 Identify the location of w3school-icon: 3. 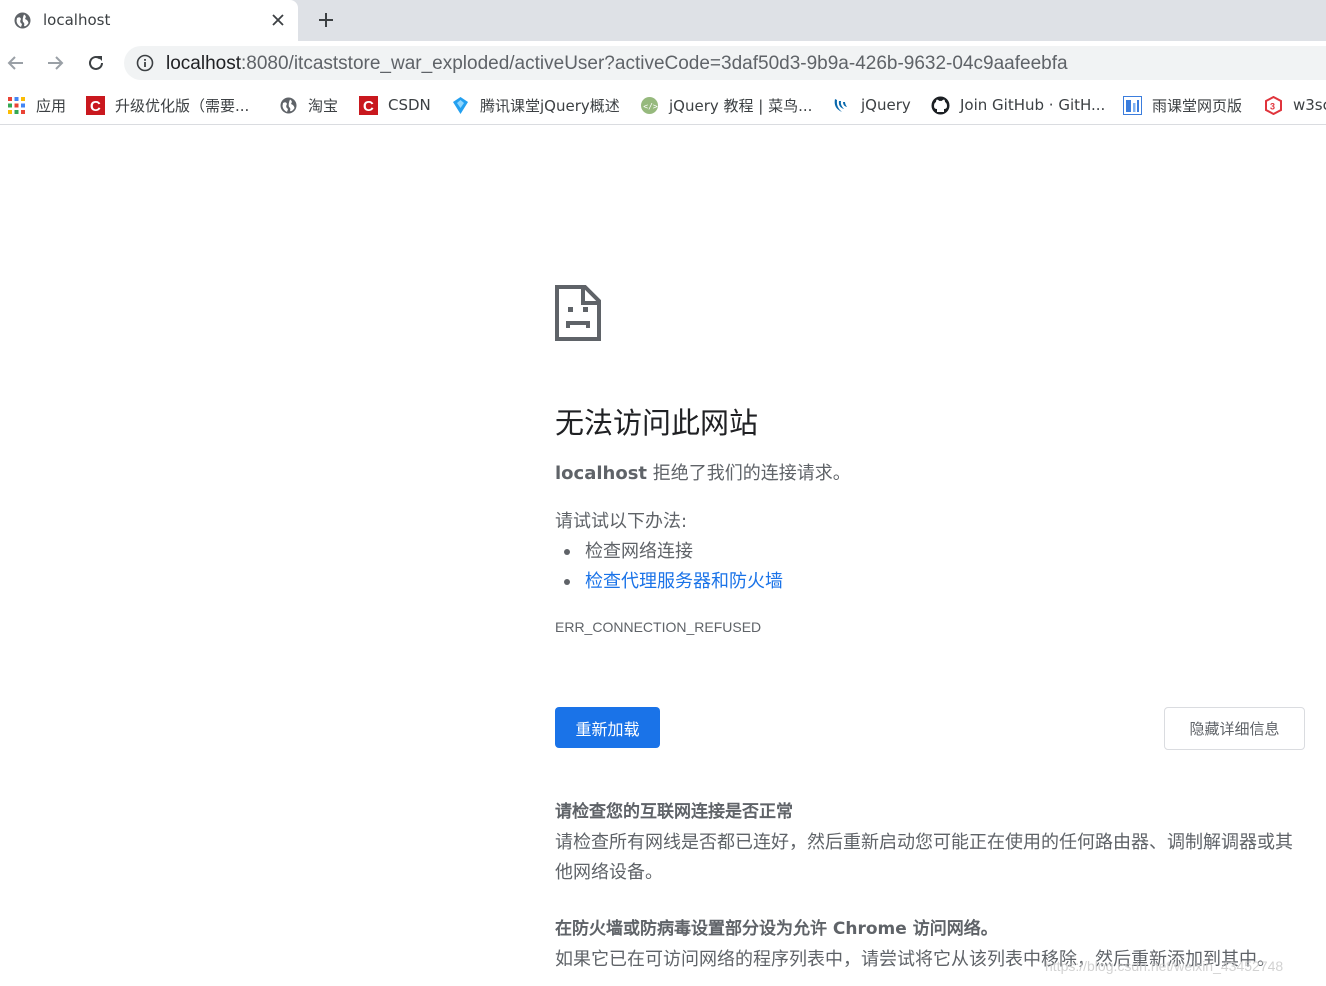
(1273, 105).